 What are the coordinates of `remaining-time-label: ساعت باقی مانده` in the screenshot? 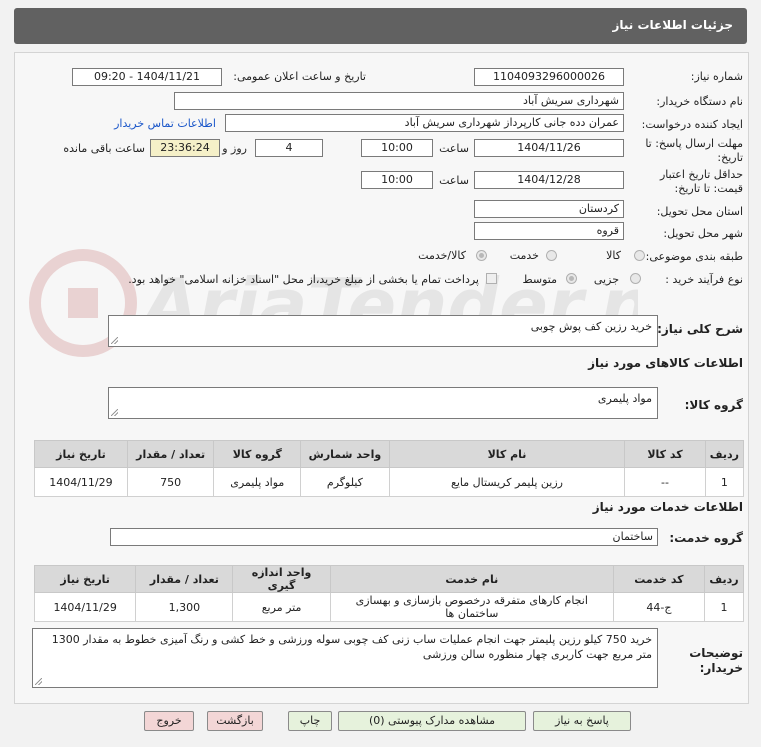 It's located at (104, 148).